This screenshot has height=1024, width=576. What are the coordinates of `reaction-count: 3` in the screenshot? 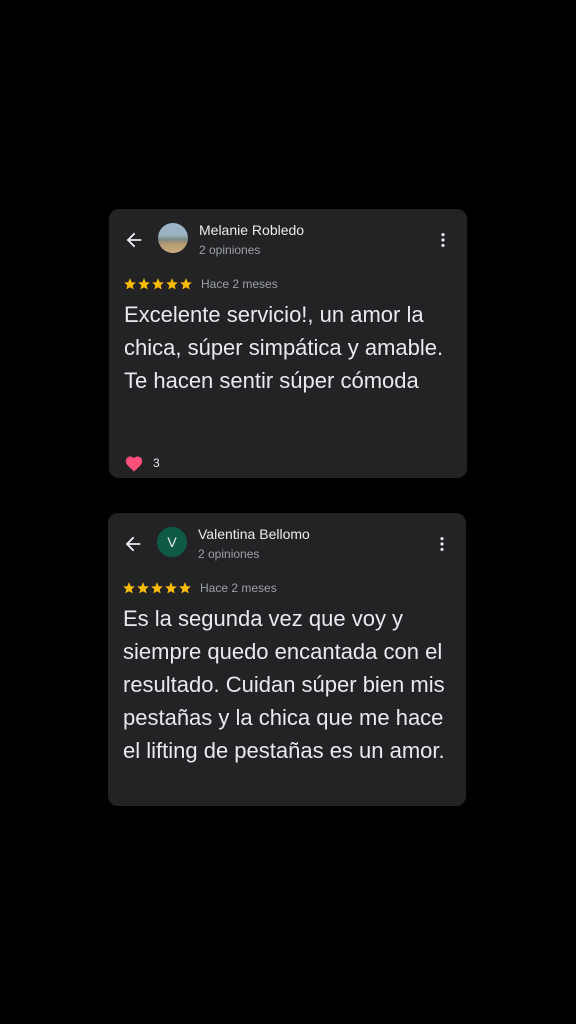 It's located at (156, 463).